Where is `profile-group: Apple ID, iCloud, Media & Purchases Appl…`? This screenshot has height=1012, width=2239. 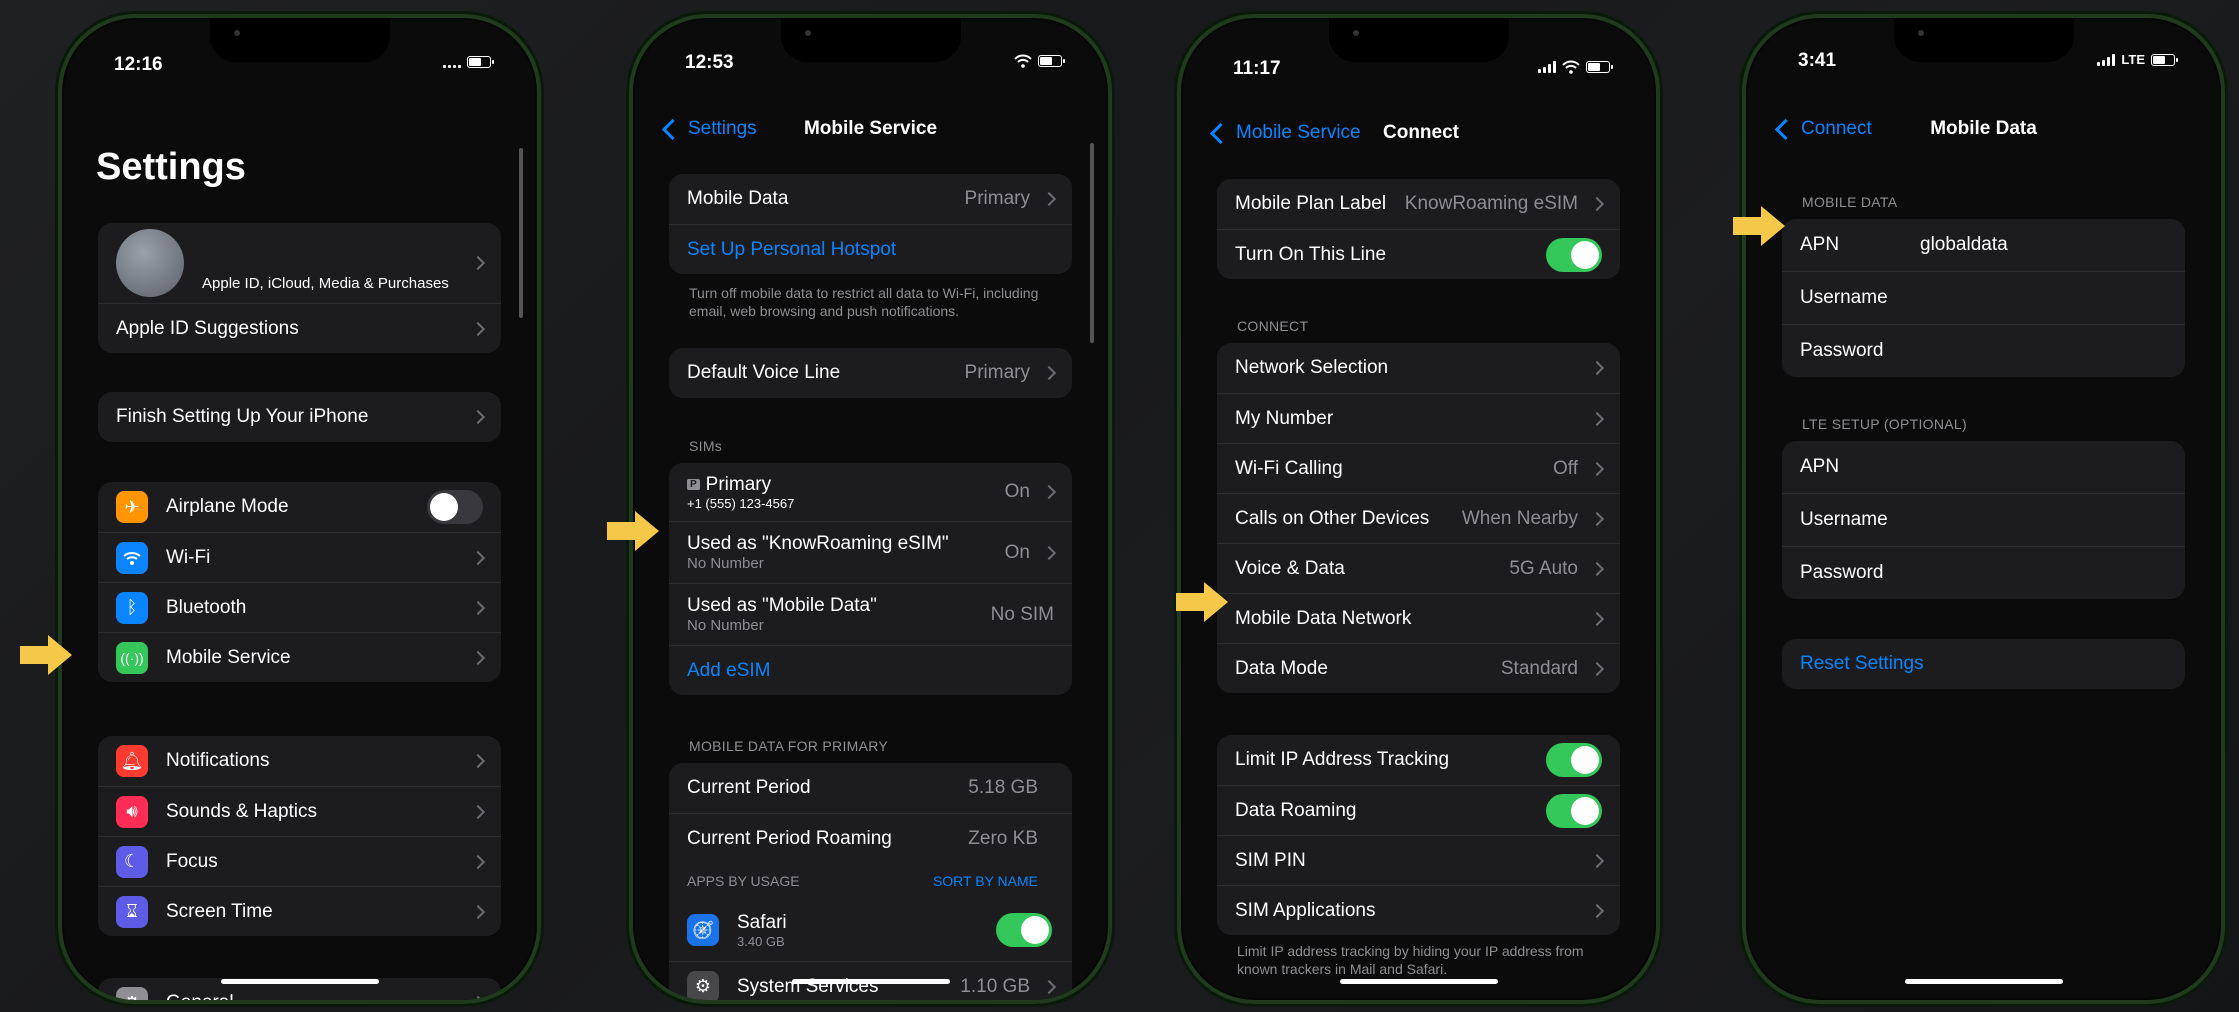
profile-group: Apple ID, iCloud, Media & Purchases Appl… is located at coordinates (299, 288).